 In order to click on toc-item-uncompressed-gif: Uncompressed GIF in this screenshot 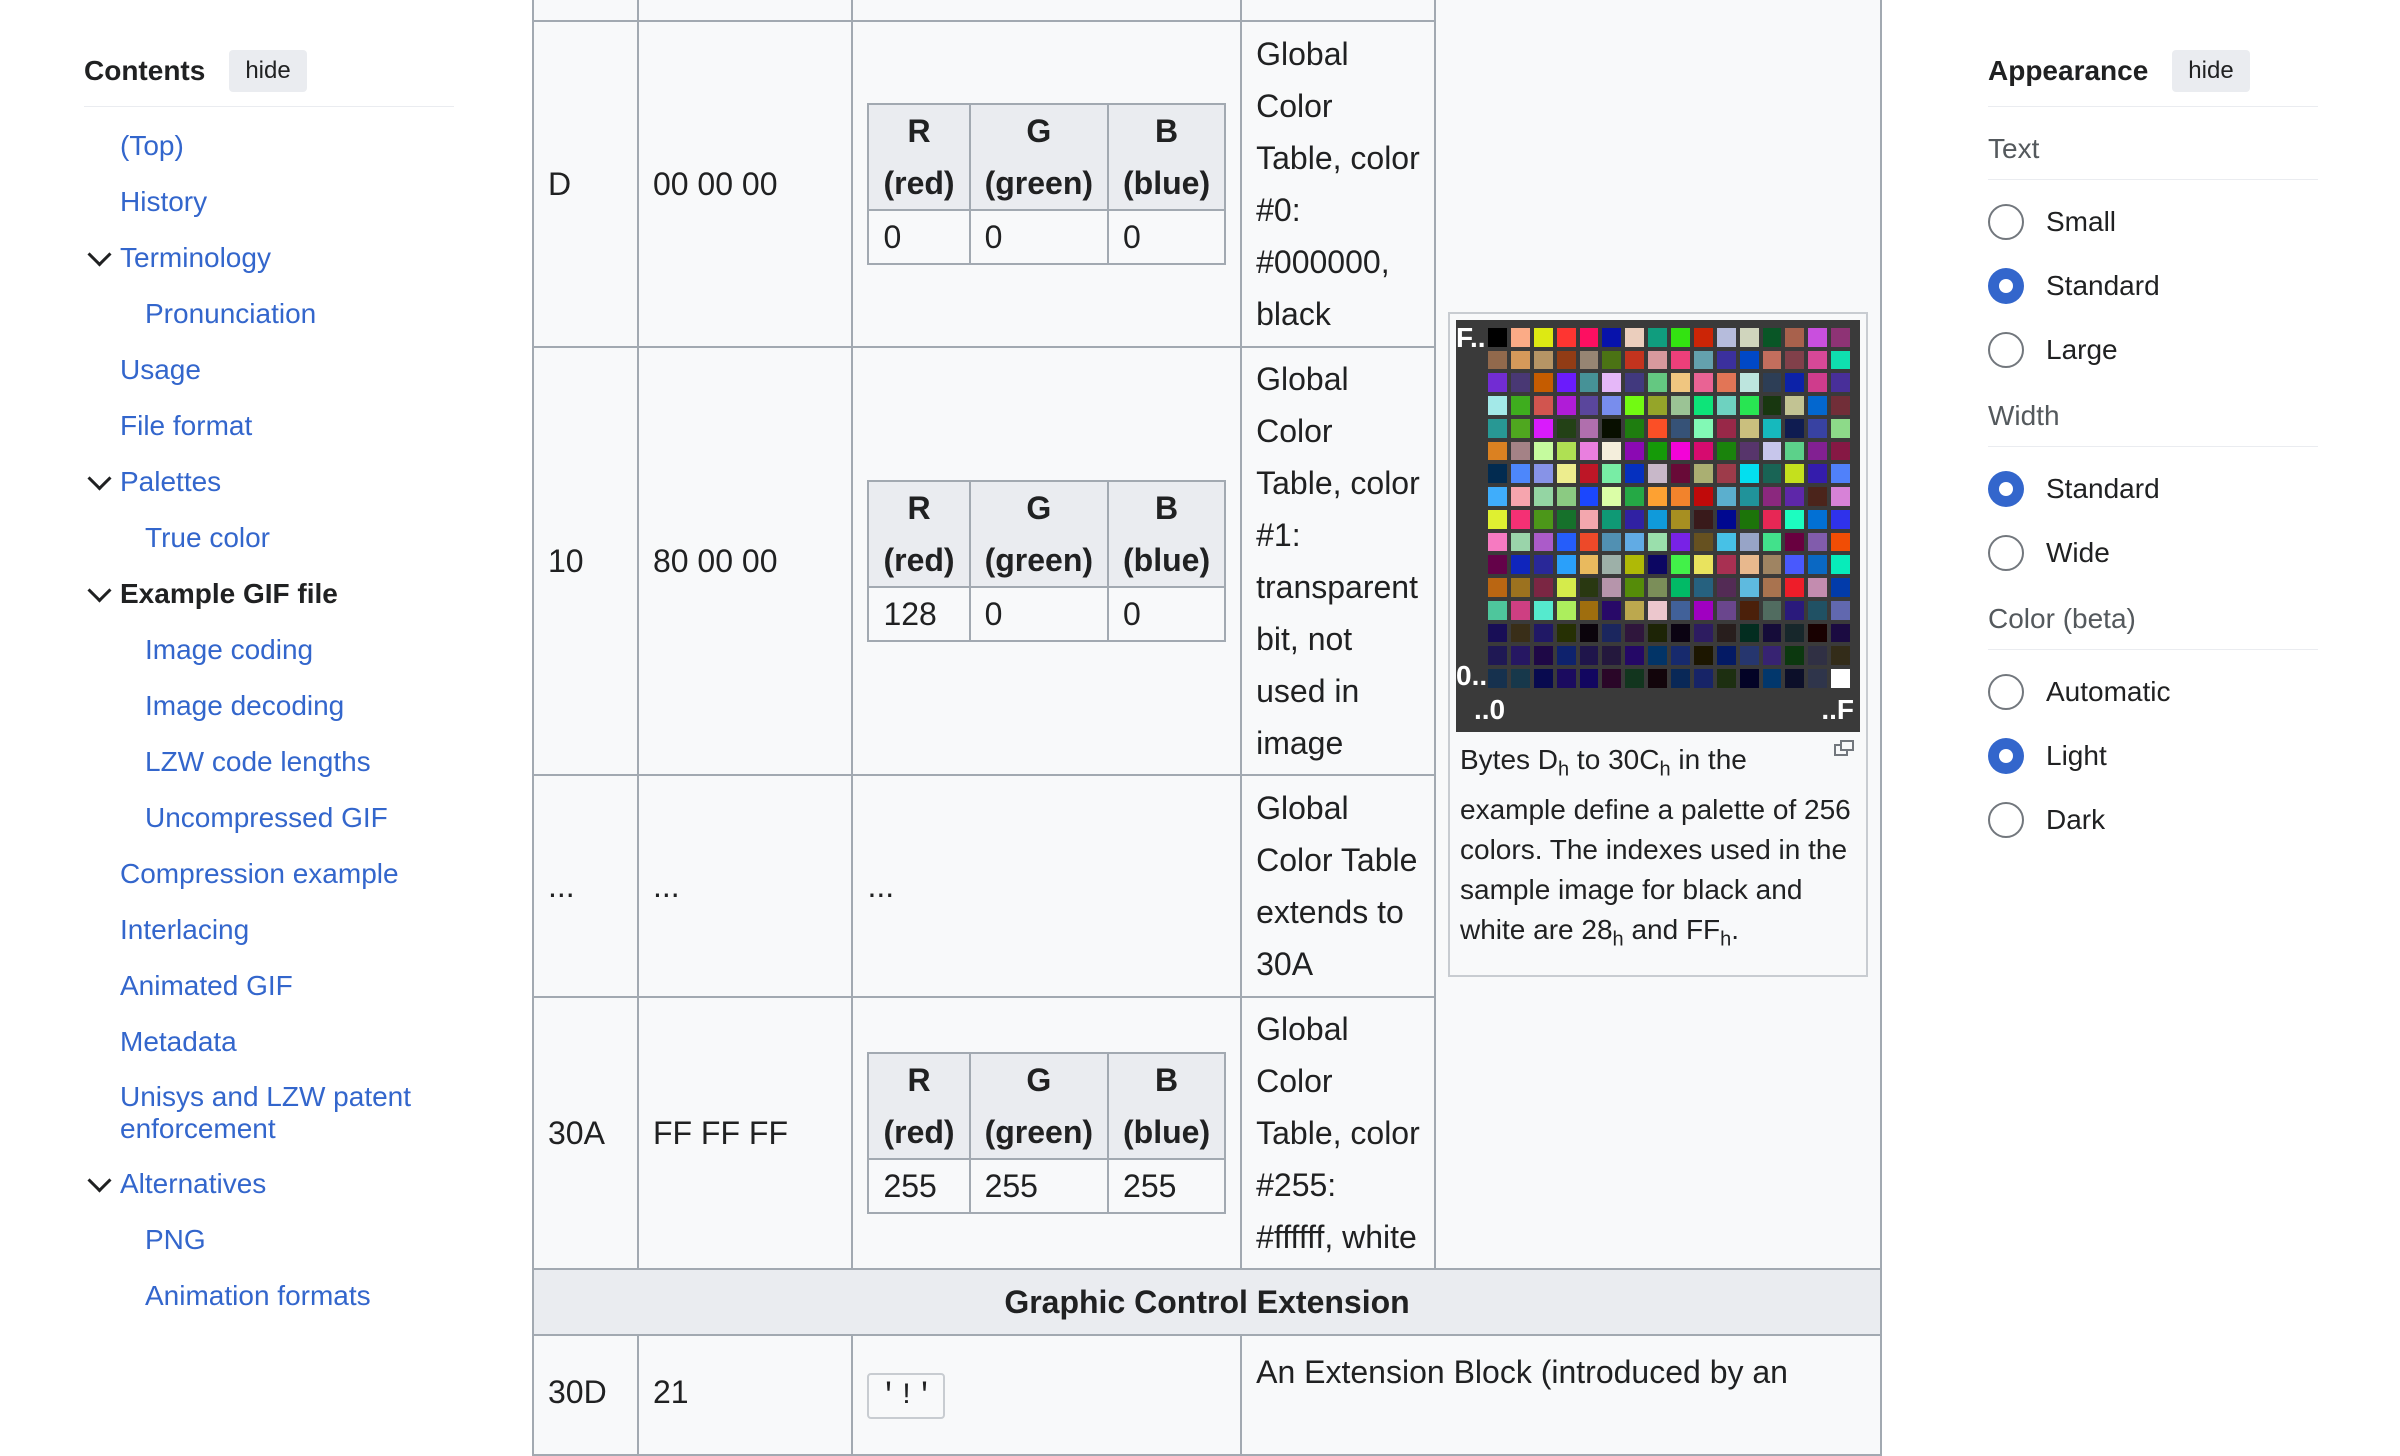, I will do `click(269, 818)`.